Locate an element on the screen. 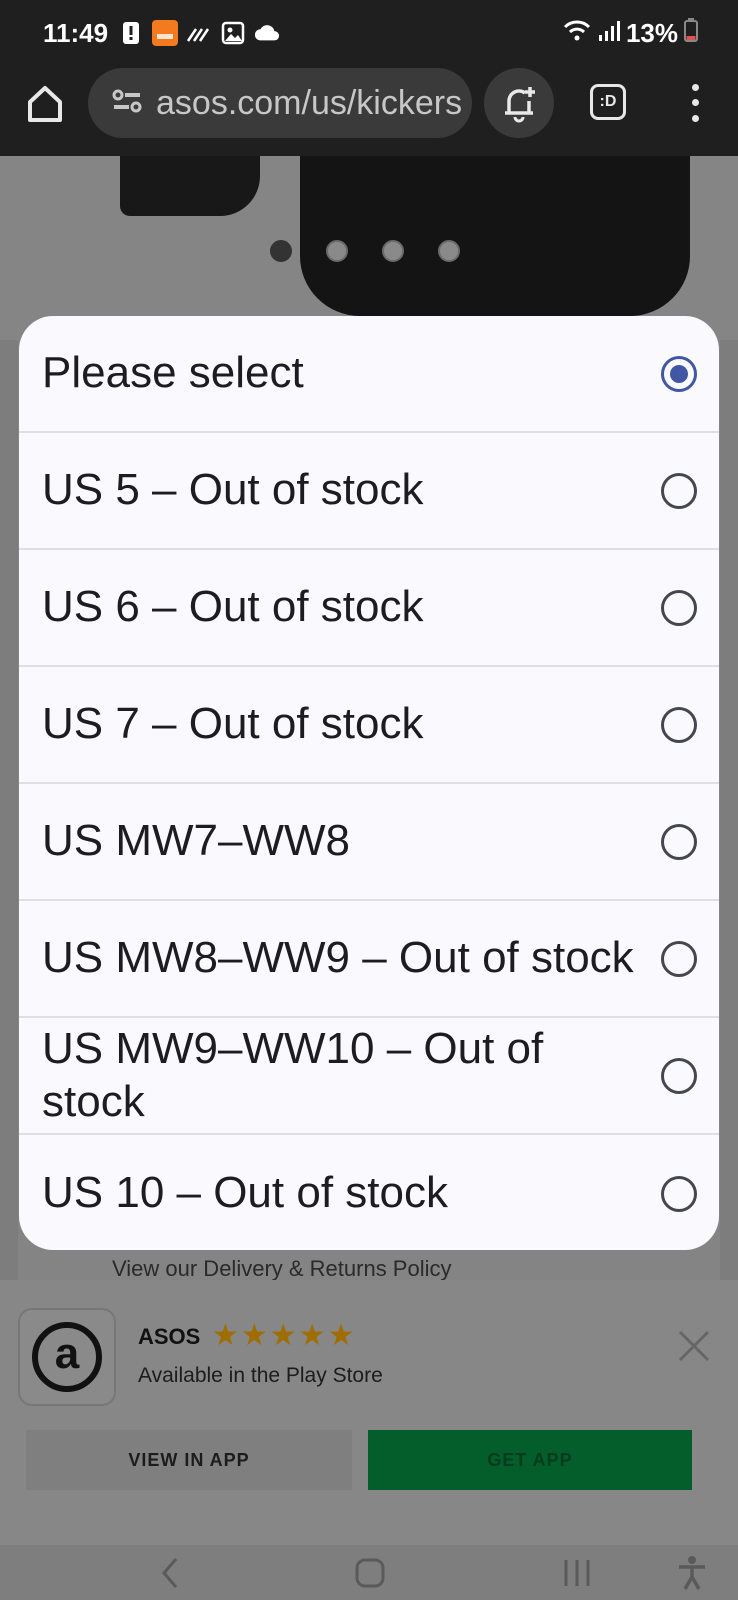 The width and height of the screenshot is (738, 1600). size-option: Please select is located at coordinates (369, 374).